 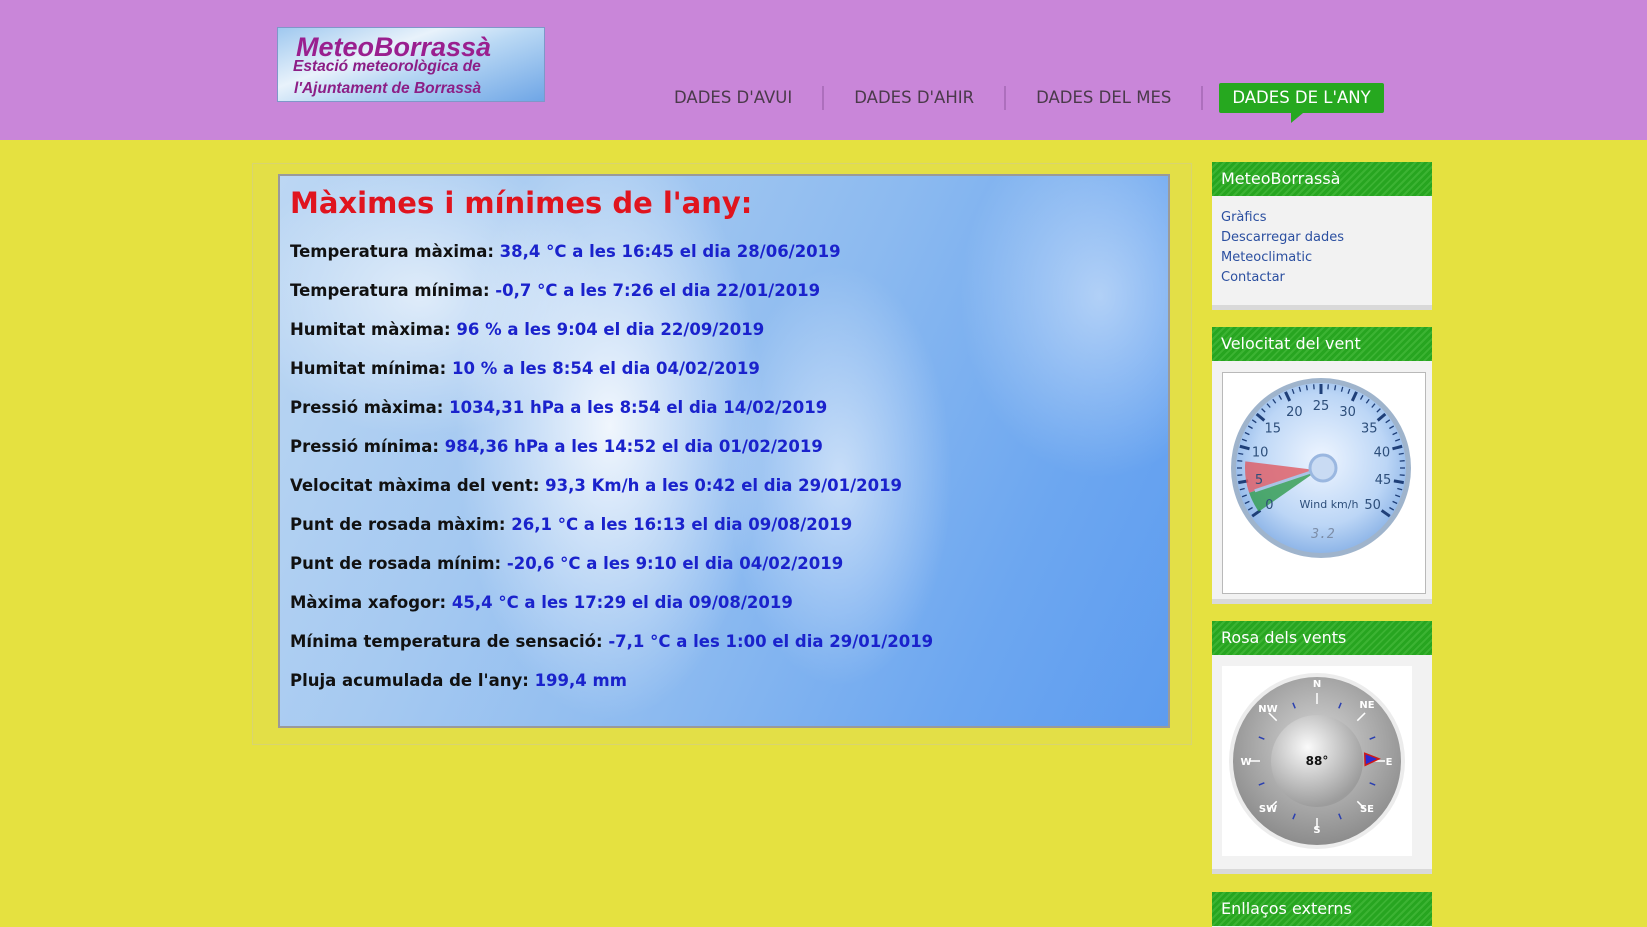 I want to click on extreme-row: Pluja acumulada de l'any: 199,4 mm, so click(x=611, y=690).